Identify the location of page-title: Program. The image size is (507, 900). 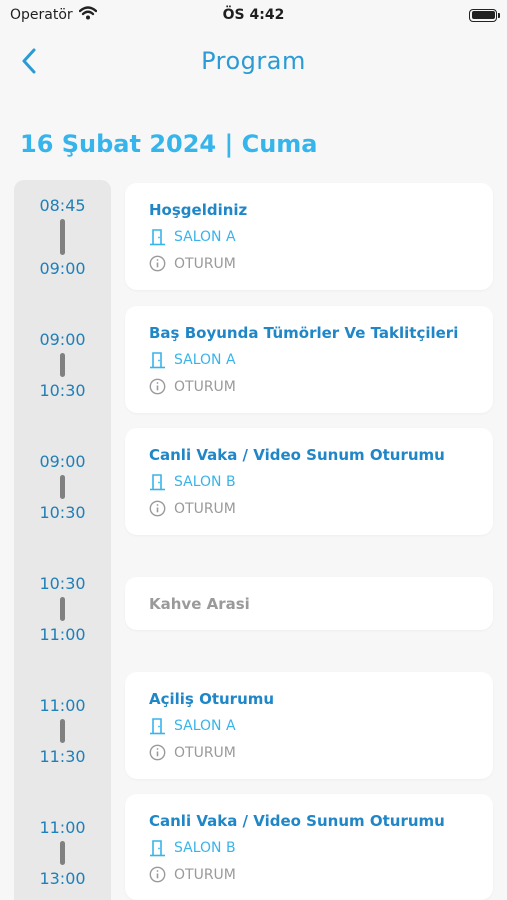
(253, 61).